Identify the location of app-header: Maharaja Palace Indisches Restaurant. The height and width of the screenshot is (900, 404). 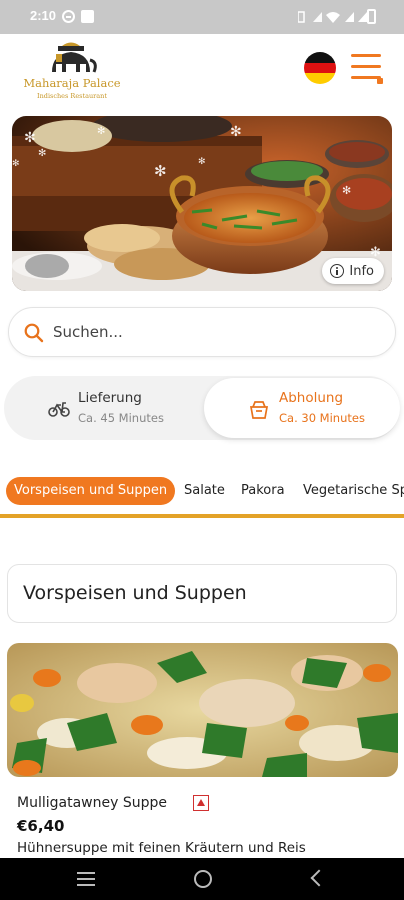
(202, 72).